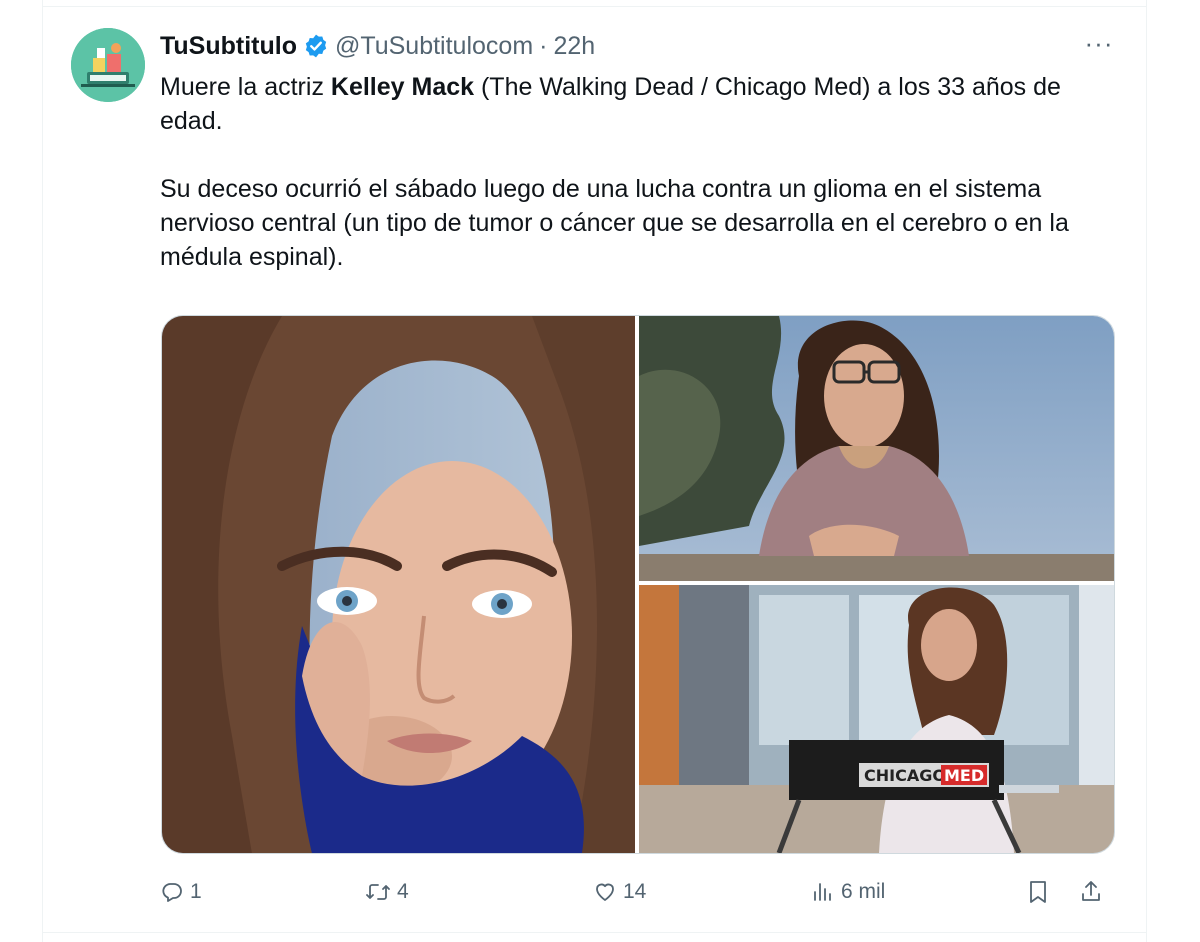 This screenshot has width=1200, height=942. I want to click on reply-button: 1, so click(181, 892).